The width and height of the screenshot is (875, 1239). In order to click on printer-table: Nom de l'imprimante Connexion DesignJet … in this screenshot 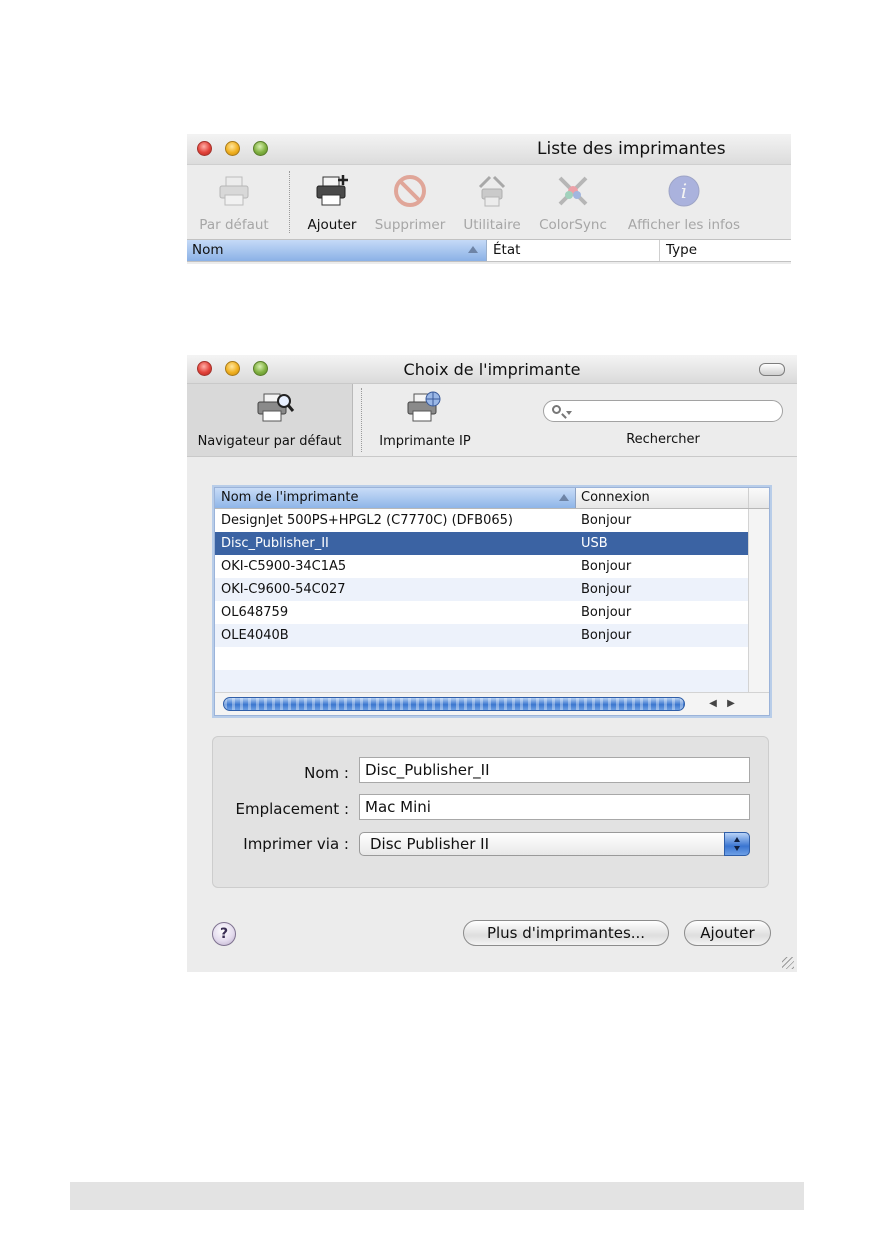, I will do `click(492, 601)`.